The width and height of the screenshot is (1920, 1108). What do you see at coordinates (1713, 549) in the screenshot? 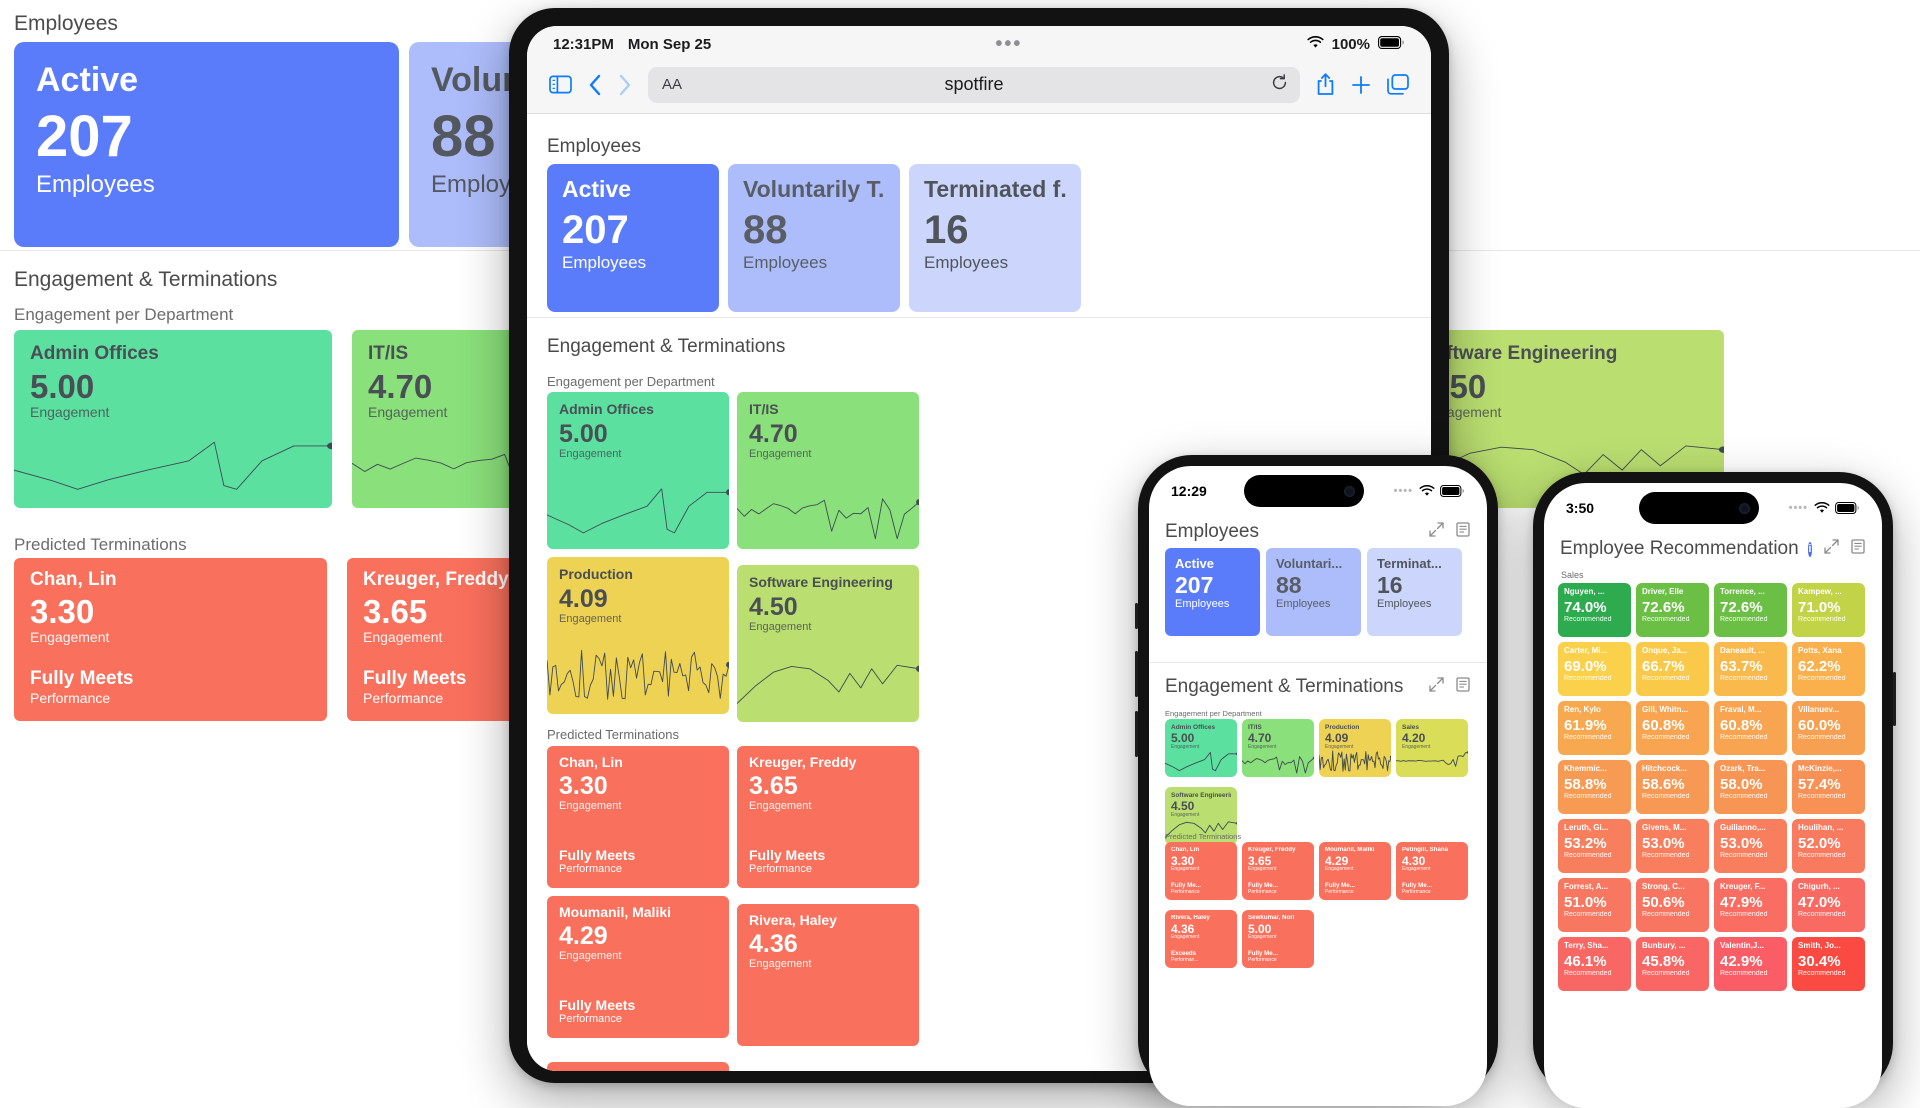
I see `phone2-header: Employee Recommendation i` at bounding box center [1713, 549].